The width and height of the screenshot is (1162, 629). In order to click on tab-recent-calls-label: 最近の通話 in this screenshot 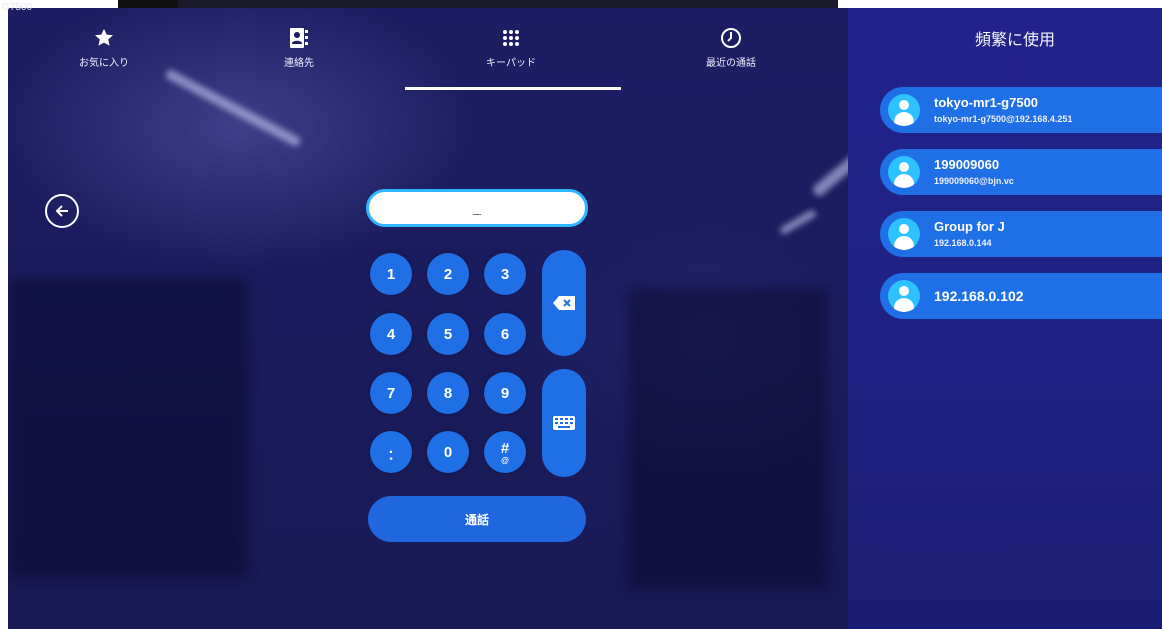, I will do `click(731, 63)`.